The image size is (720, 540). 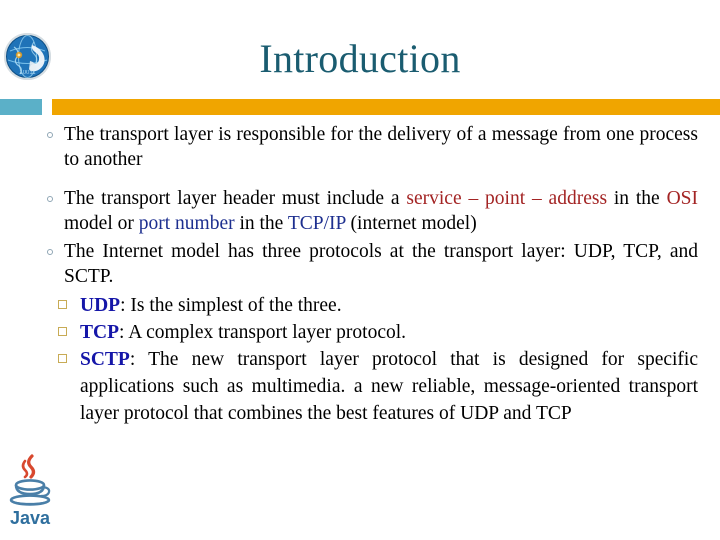 What do you see at coordinates (263, 332) in the screenshot?
I see `sub-bullet-text: : A complex transport layer protocol.` at bounding box center [263, 332].